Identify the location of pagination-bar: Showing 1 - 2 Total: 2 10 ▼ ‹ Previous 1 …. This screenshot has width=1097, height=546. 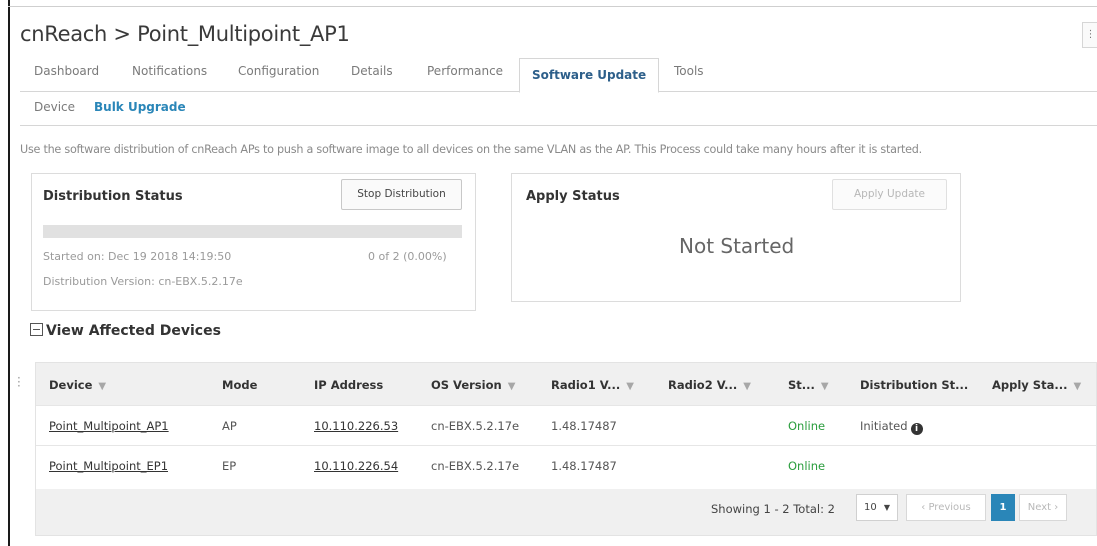
(566, 509).